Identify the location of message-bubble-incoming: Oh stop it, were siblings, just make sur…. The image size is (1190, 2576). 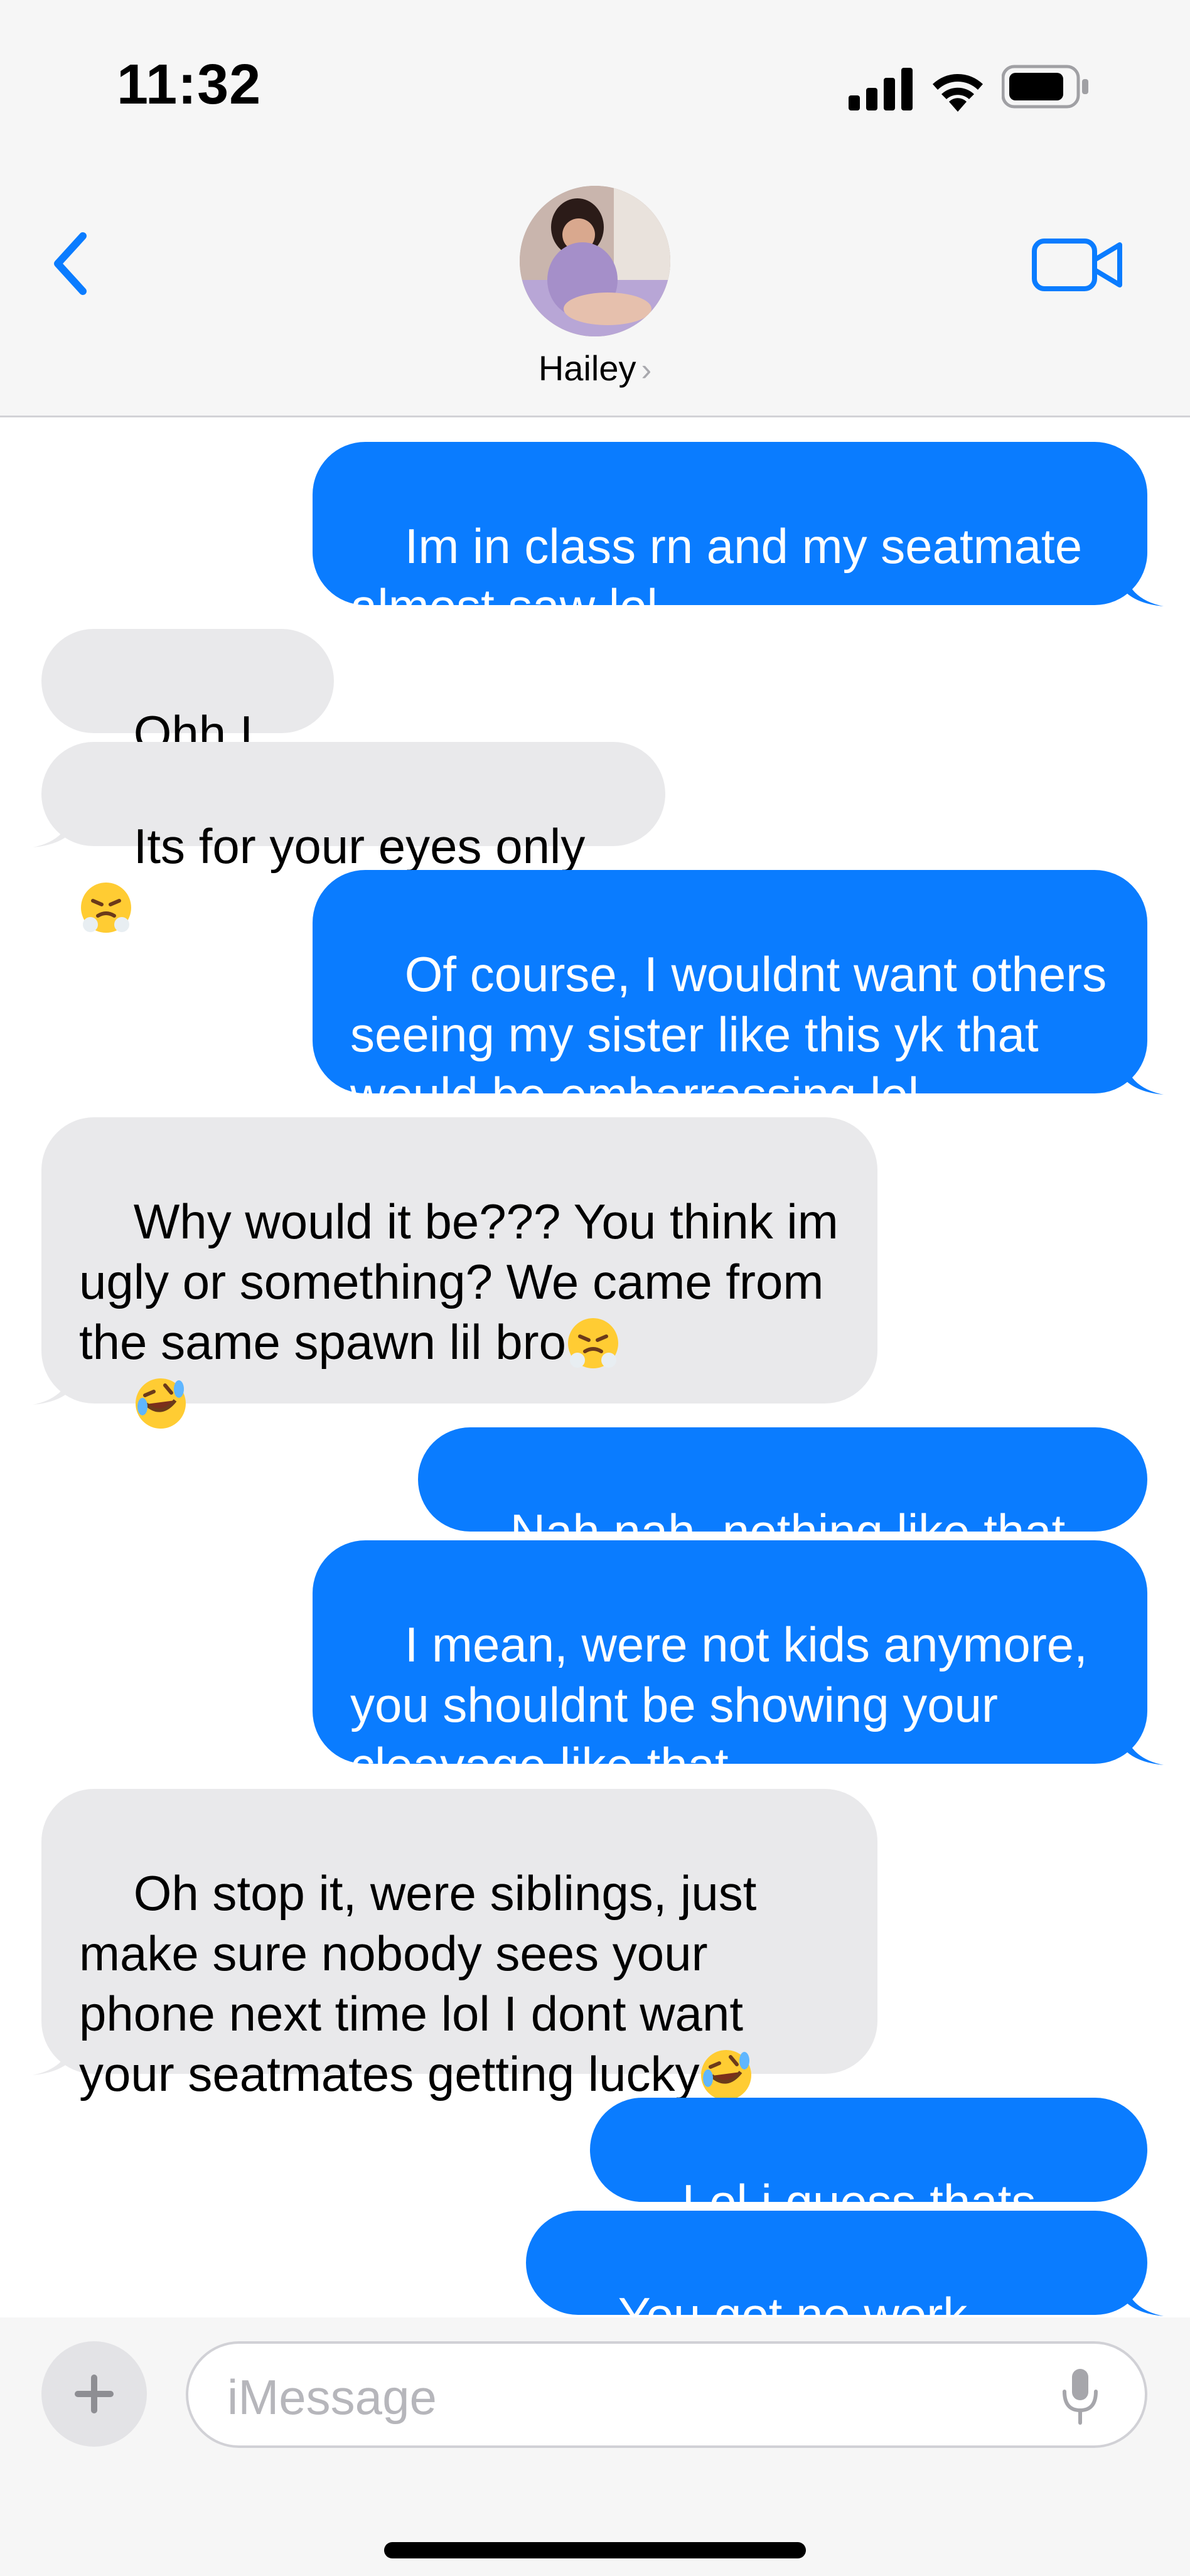
(459, 1945).